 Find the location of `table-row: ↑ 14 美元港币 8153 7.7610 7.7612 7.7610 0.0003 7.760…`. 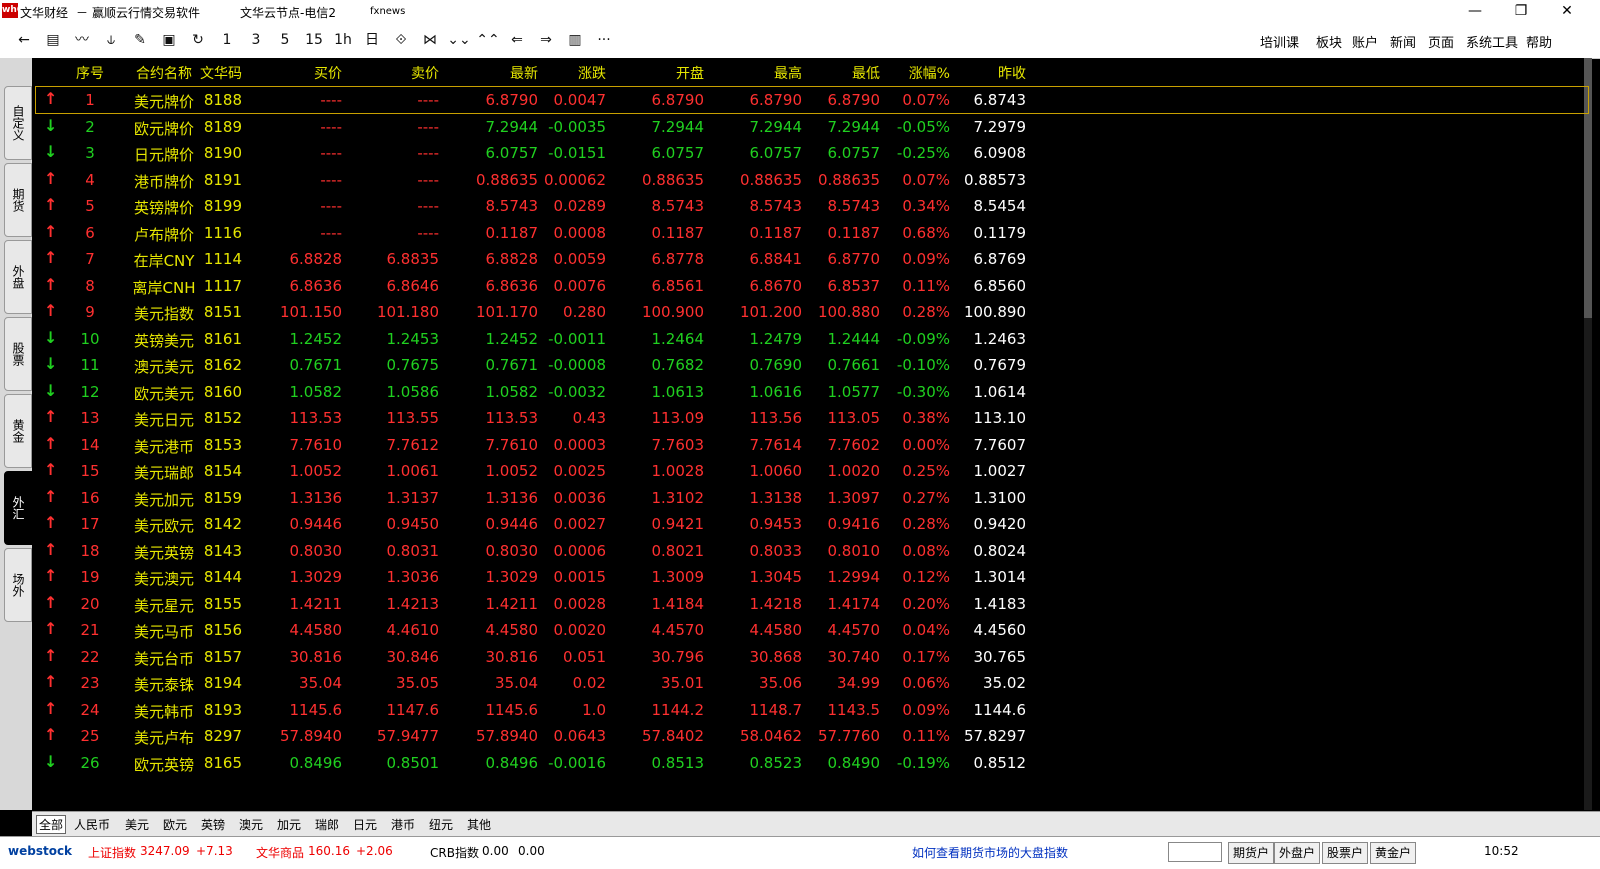

table-row: ↑ 14 美元港币 8153 7.7610 7.7612 7.7610 0.0003 7.760… is located at coordinates (541, 445).